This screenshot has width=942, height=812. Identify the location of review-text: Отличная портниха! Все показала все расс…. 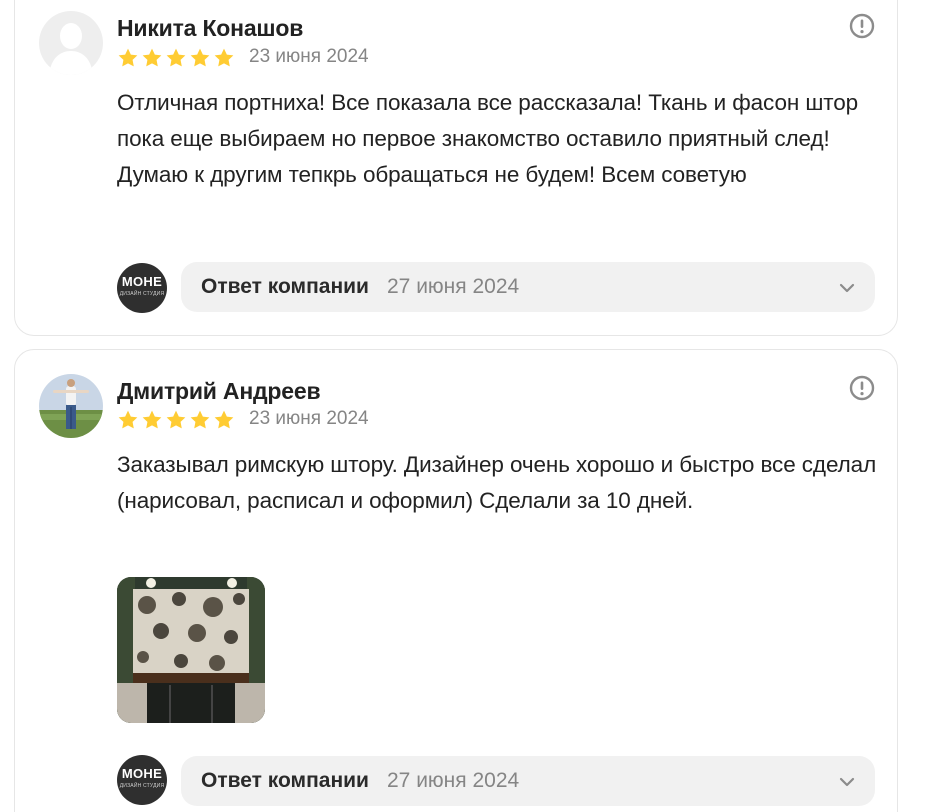
(488, 138).